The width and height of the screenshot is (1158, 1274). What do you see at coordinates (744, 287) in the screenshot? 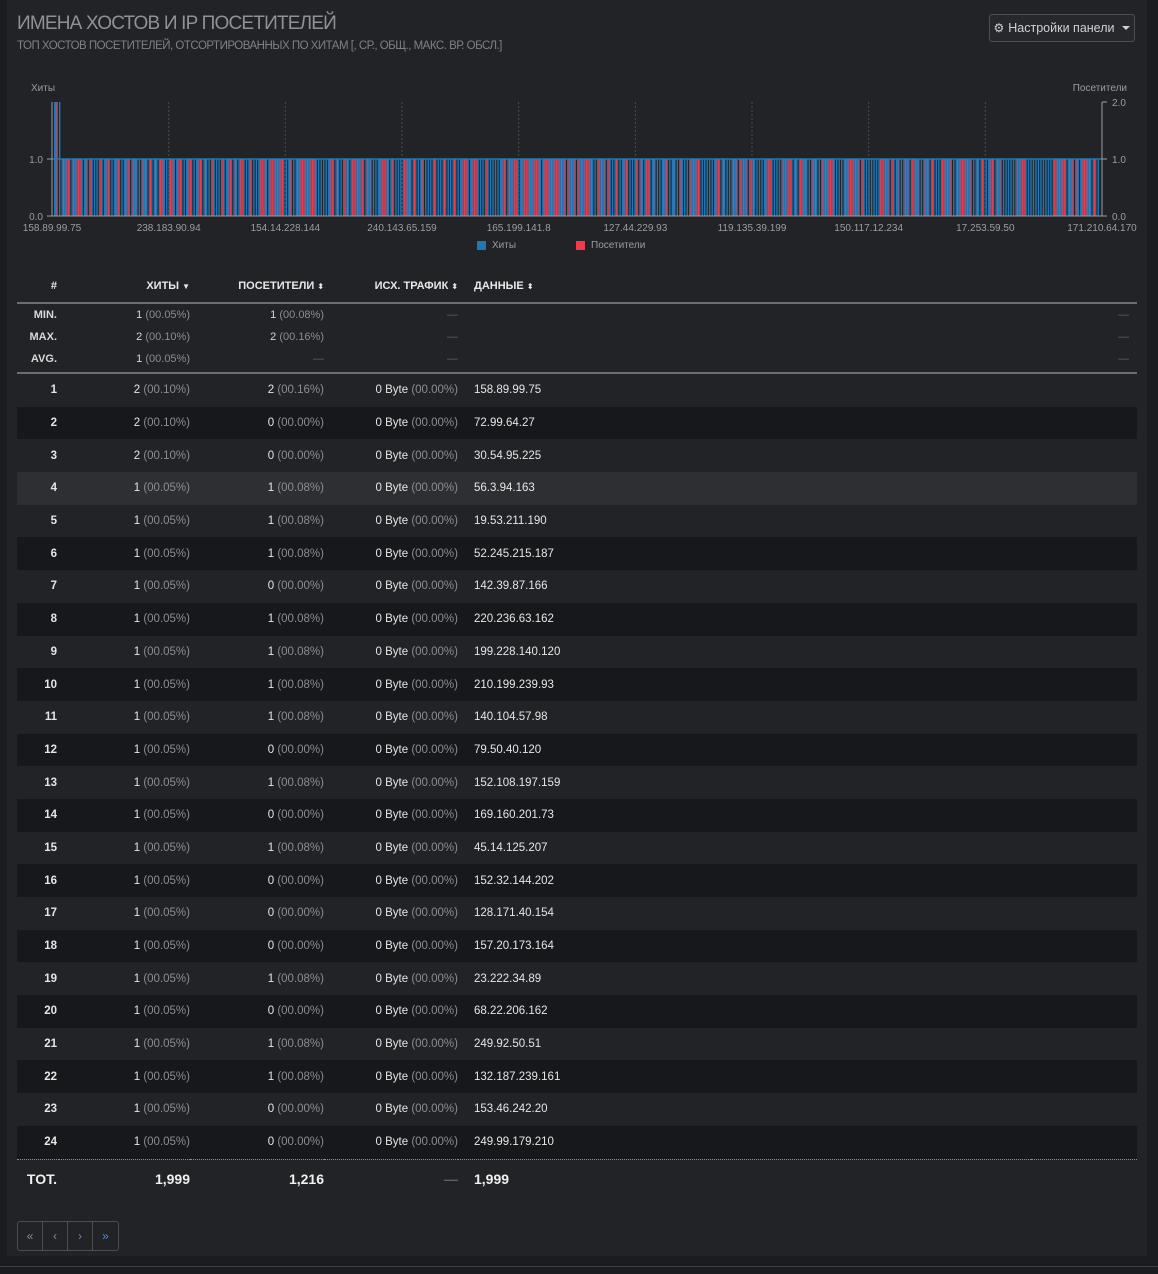
I see `col-header-data: Данные ⬍` at bounding box center [744, 287].